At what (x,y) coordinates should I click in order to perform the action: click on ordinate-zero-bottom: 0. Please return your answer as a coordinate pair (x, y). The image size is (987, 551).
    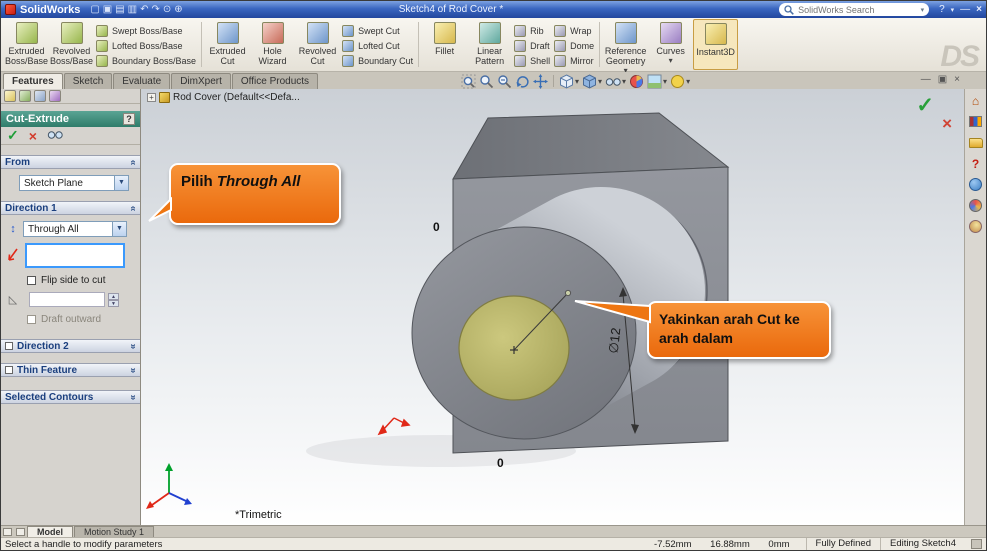
    Looking at the image, I should click on (500, 463).